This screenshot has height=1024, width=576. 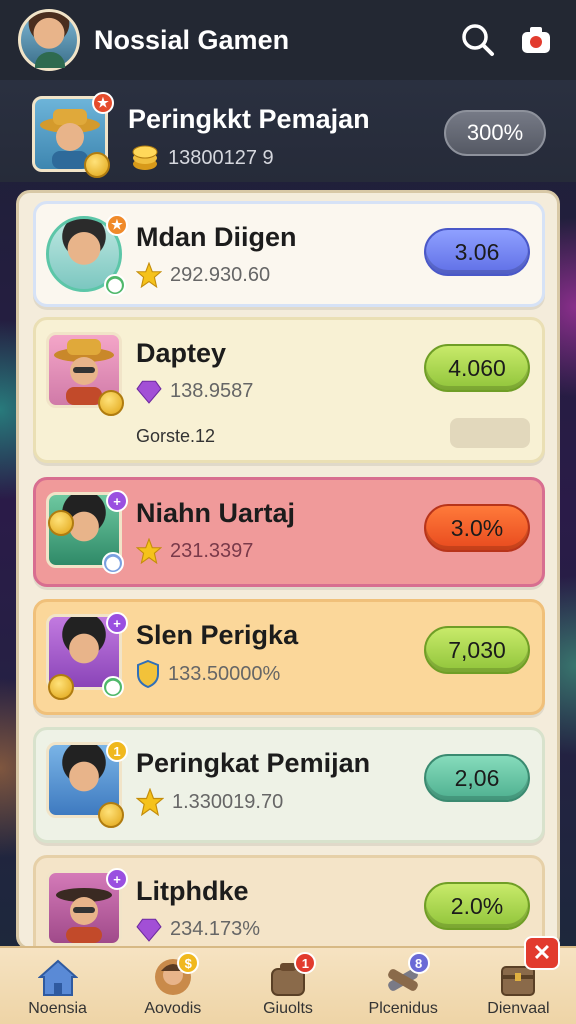 I want to click on player-name: Slen Perigka, so click(x=217, y=635).